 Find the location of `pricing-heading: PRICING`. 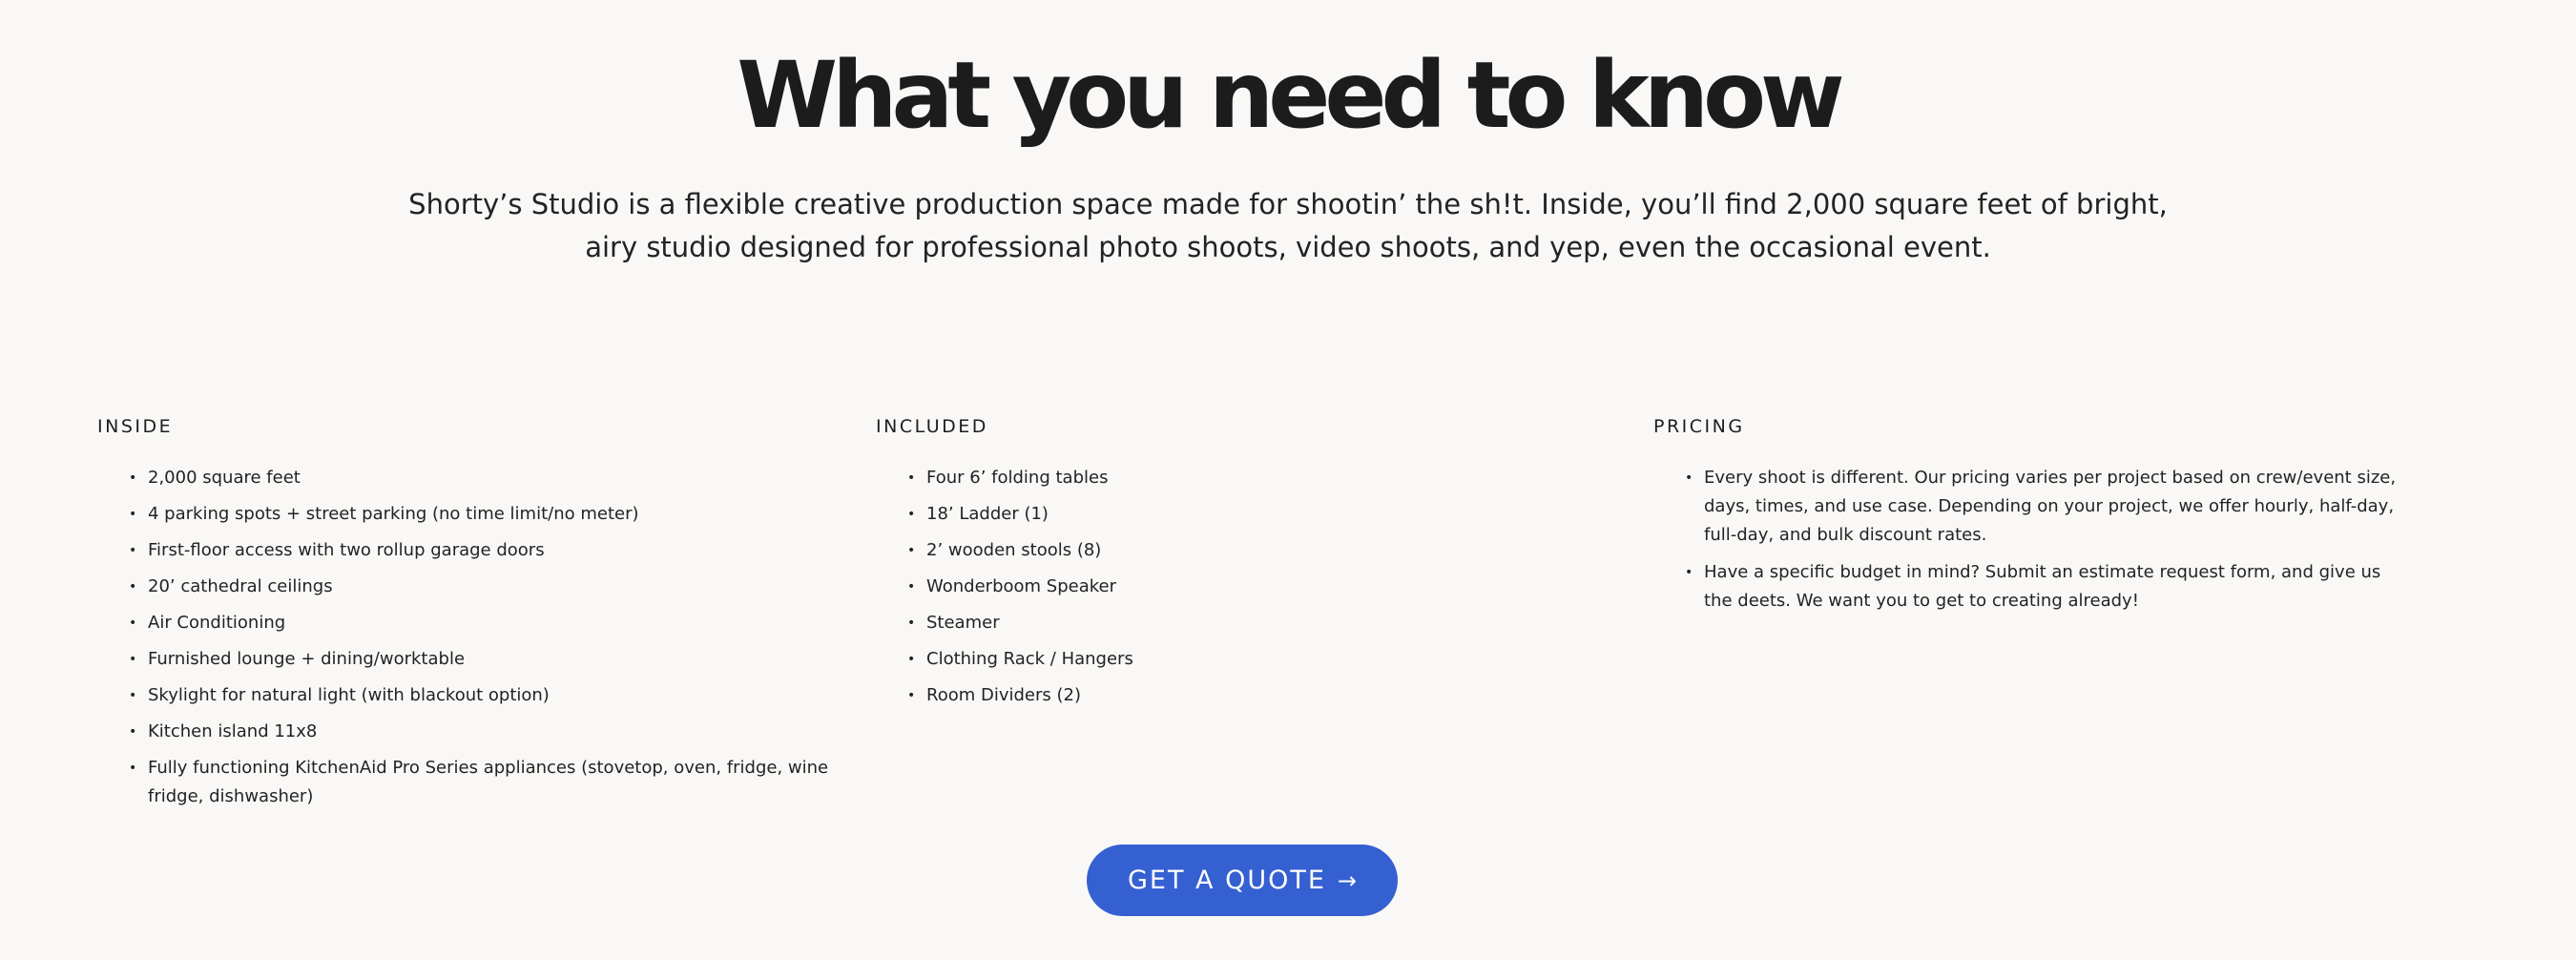

pricing-heading: PRICING is located at coordinates (1699, 426).